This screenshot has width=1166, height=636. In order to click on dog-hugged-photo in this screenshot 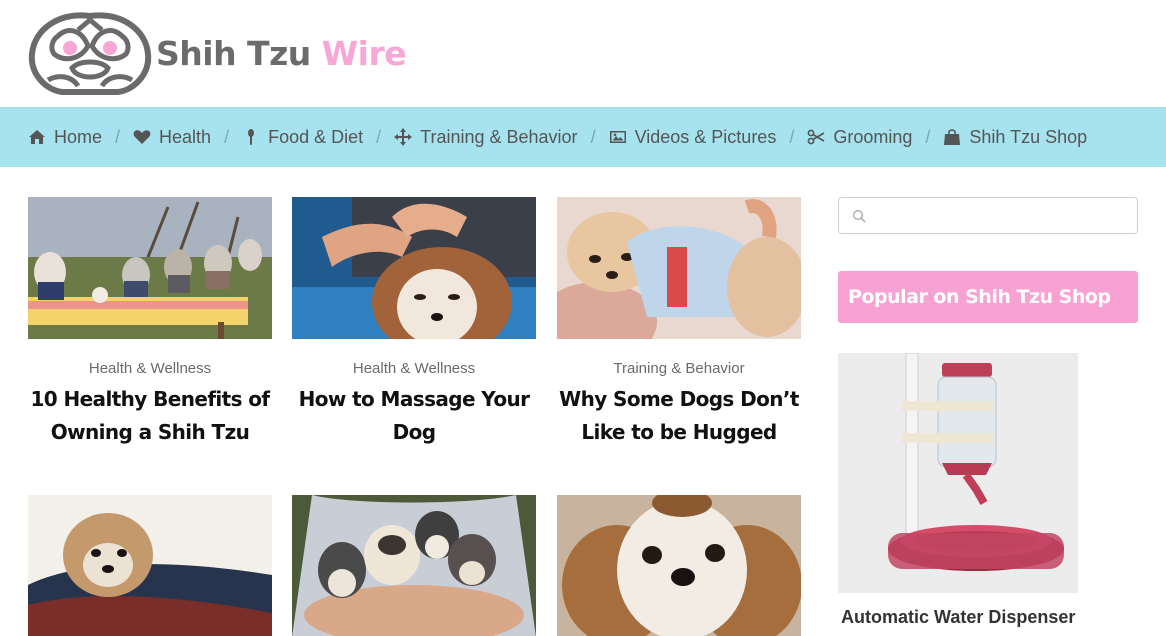, I will do `click(679, 268)`.